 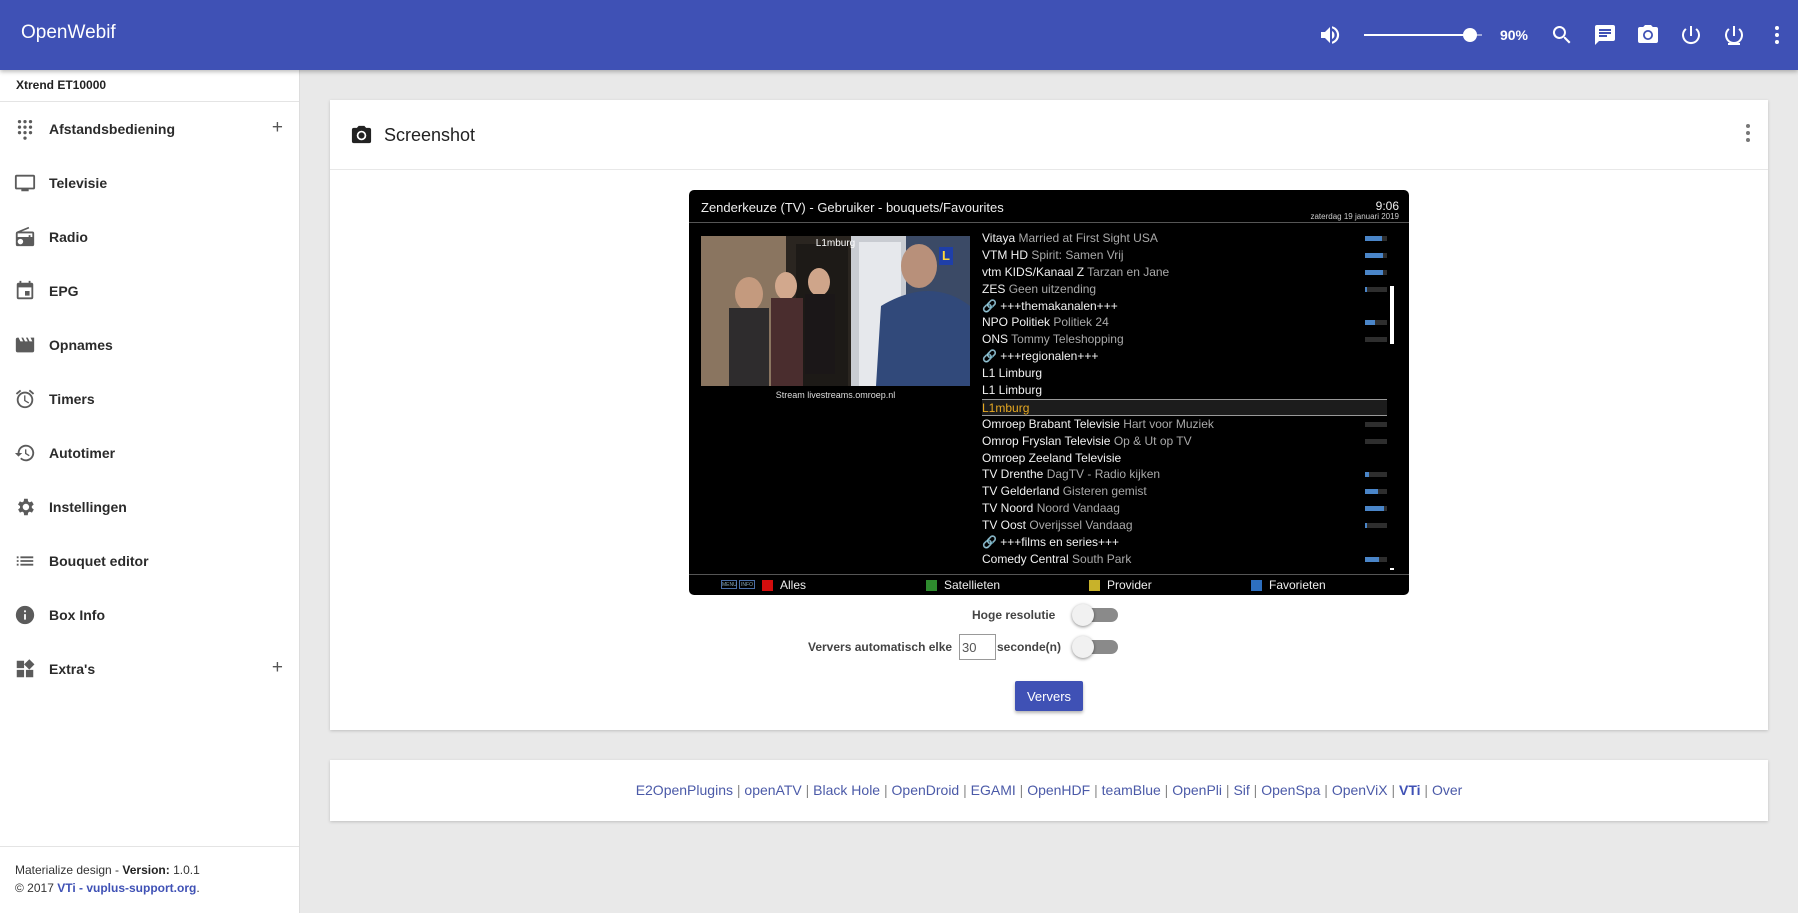 I want to click on channel-name: 🔗 +++themakanalen+++, so click(x=1050, y=305).